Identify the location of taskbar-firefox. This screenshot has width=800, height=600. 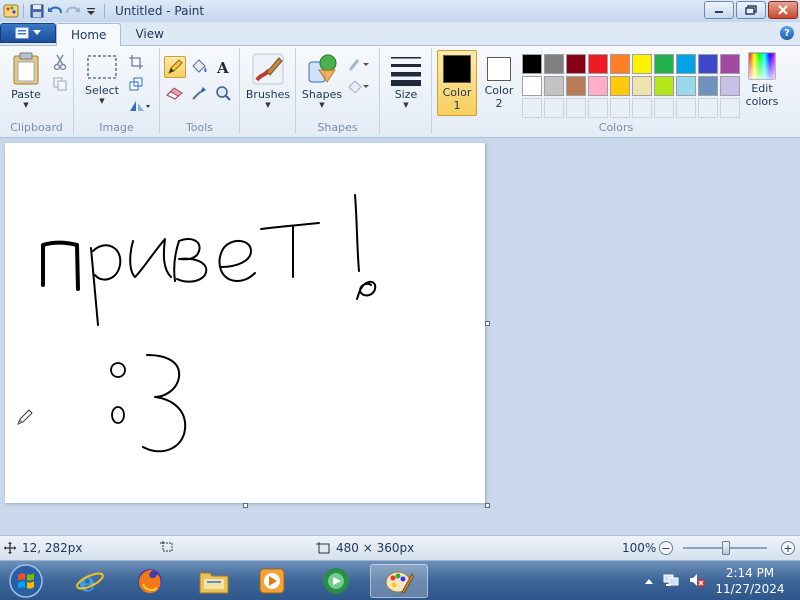
(150, 581).